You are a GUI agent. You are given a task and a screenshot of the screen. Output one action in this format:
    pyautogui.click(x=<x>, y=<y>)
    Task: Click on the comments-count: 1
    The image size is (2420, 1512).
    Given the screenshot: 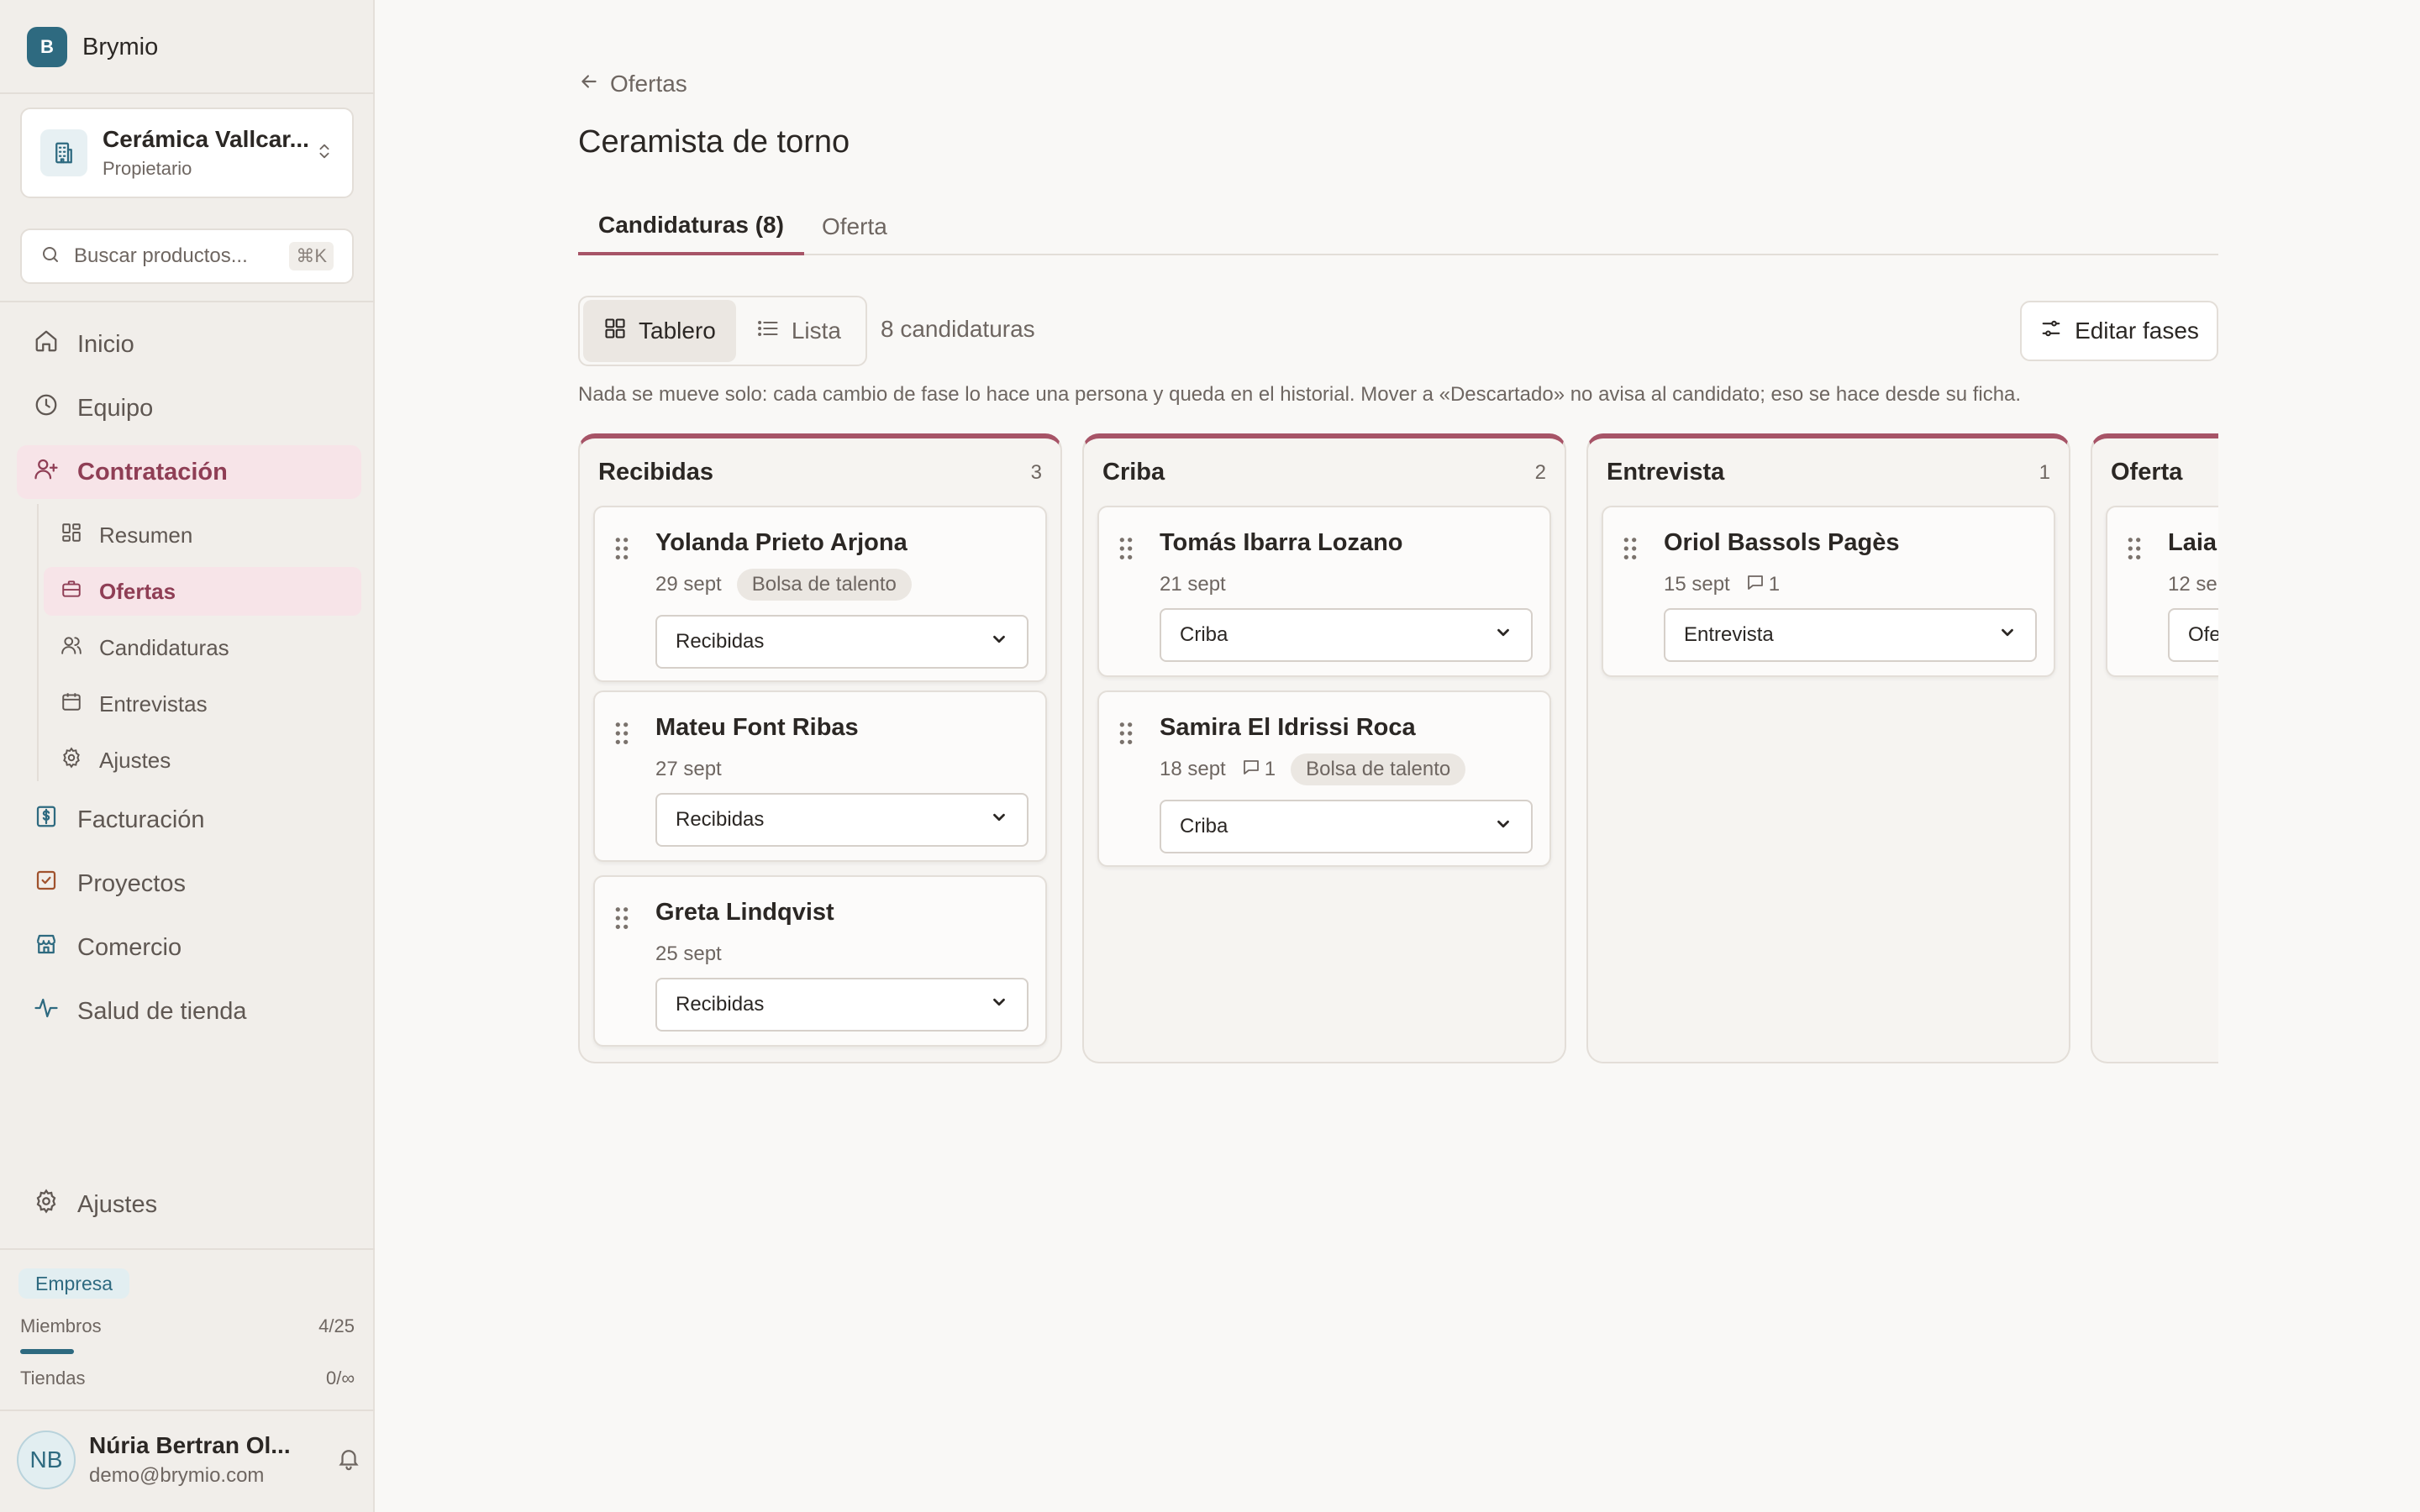 What is the action you would take?
    pyautogui.click(x=1762, y=585)
    